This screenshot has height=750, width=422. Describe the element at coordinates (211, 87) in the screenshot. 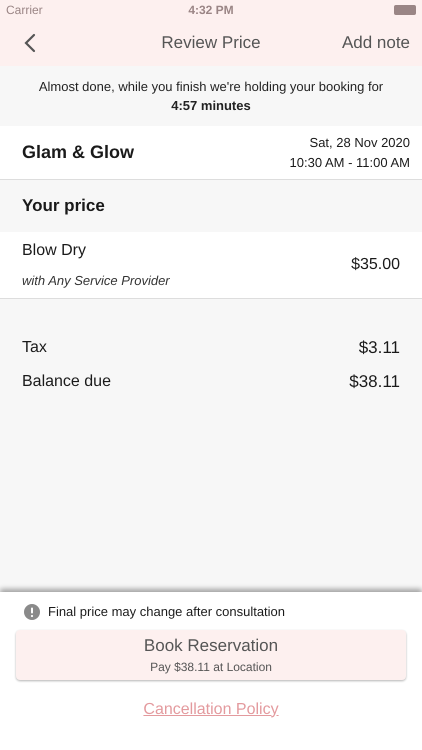

I see `booking-hold-message: Almost done, while you finish we're holding your booking for` at that location.